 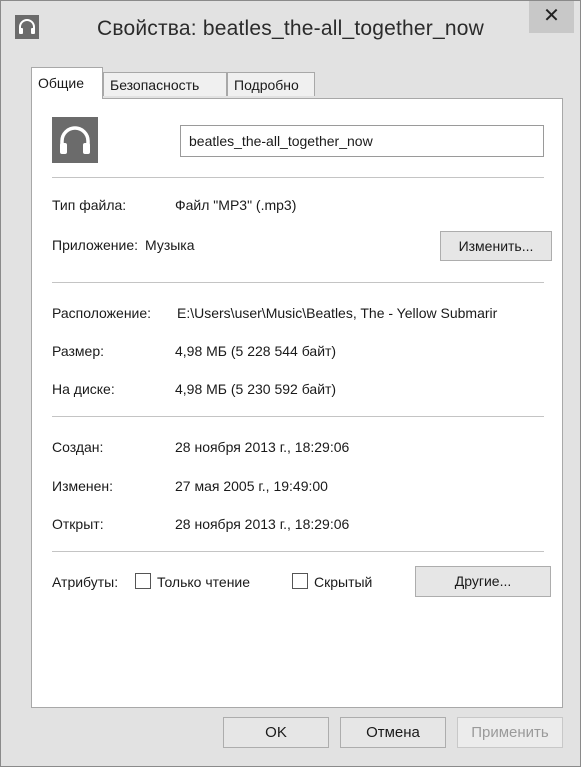 What do you see at coordinates (362, 141) in the screenshot?
I see `file-name-input: beatles_the-all_together_now` at bounding box center [362, 141].